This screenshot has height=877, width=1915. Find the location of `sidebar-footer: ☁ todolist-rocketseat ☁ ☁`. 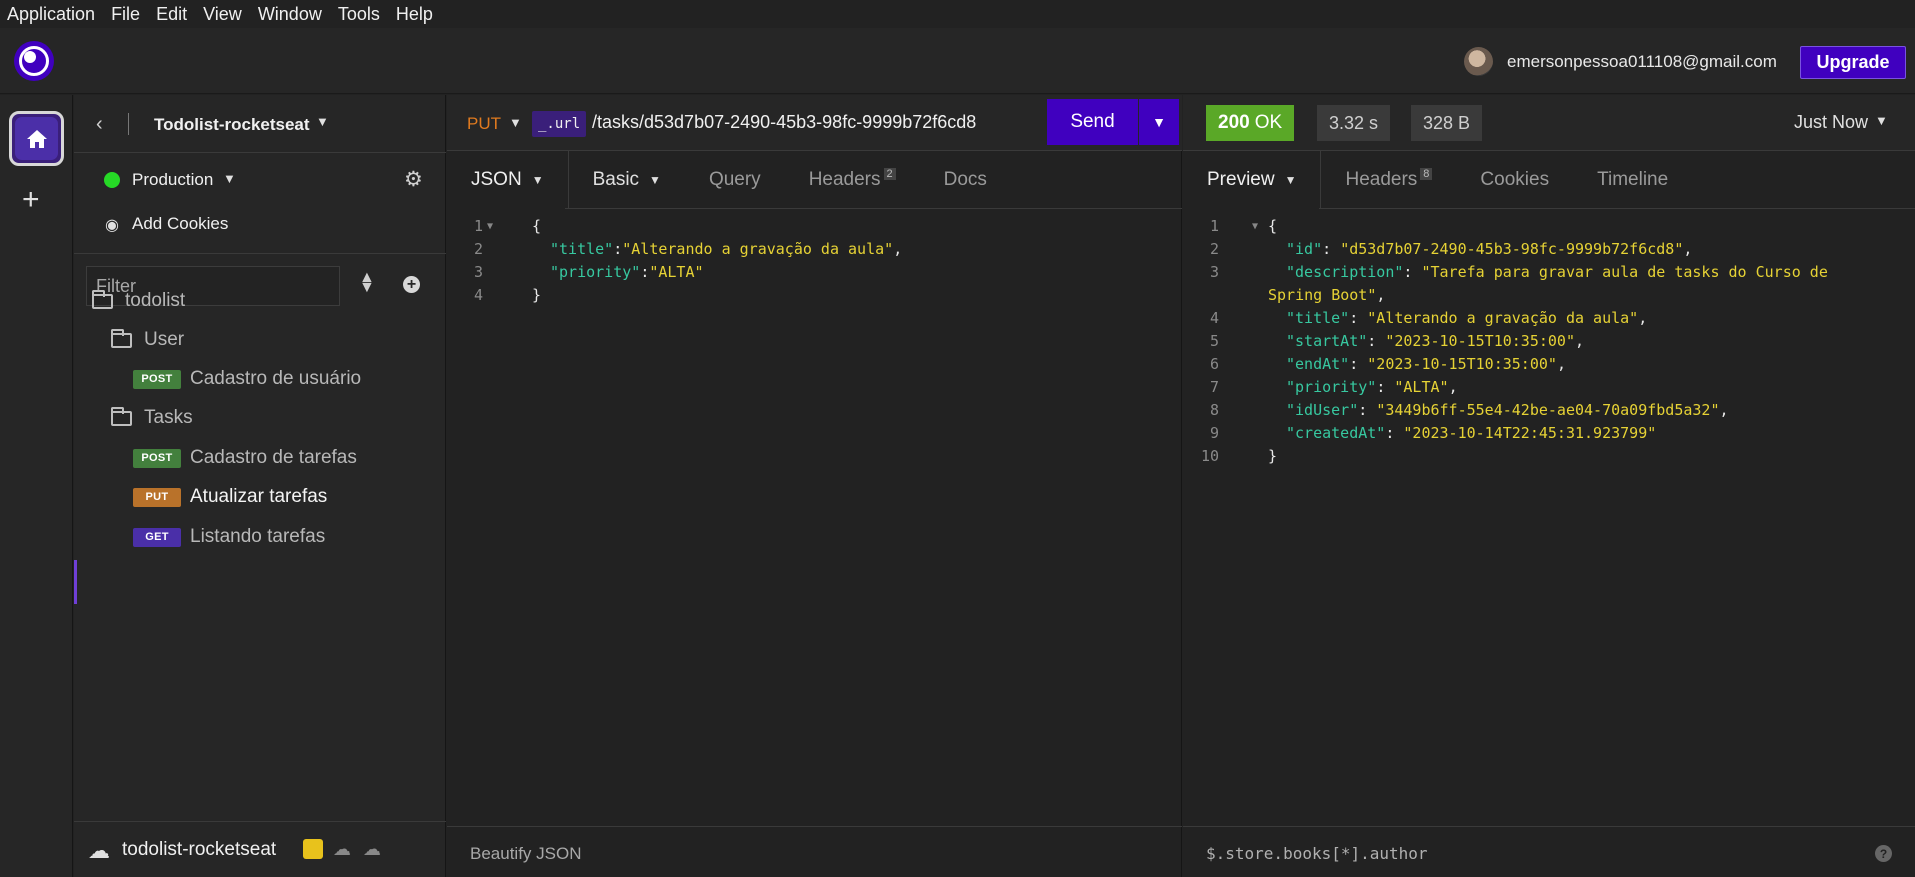

sidebar-footer: ☁ todolist-rocketseat ☁ ☁ is located at coordinates (260, 849).